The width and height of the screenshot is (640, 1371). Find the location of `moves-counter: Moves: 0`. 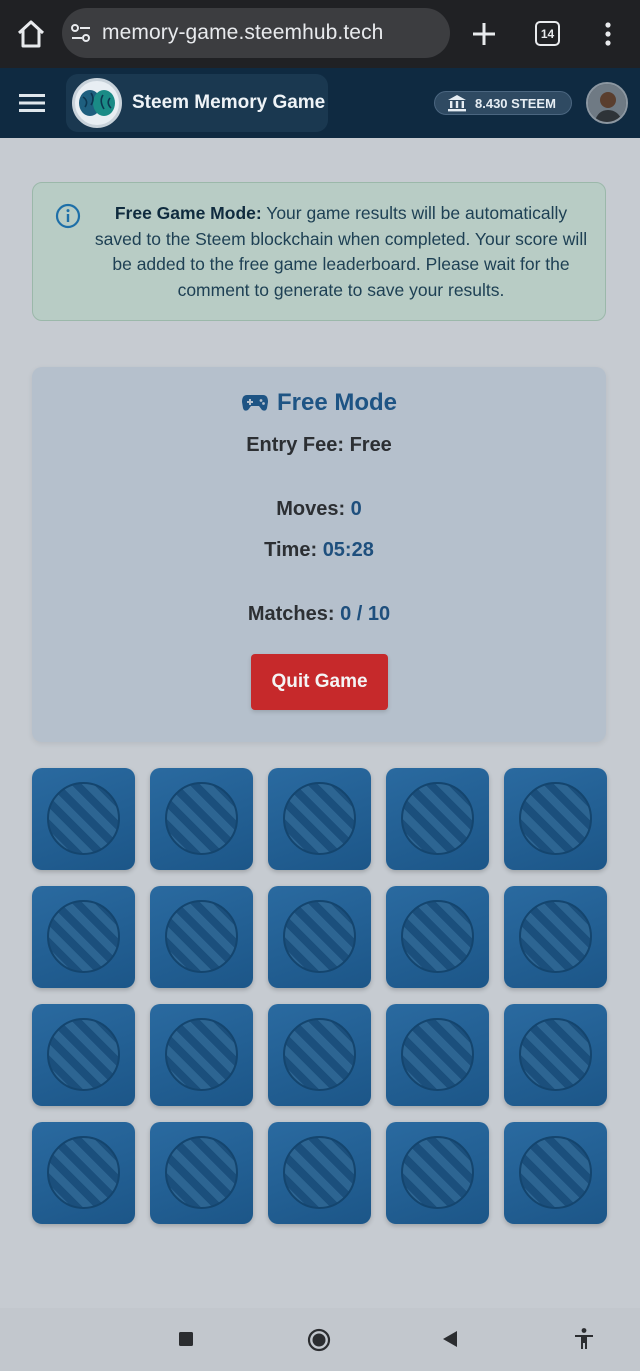

moves-counter: Moves: 0 is located at coordinates (319, 509).